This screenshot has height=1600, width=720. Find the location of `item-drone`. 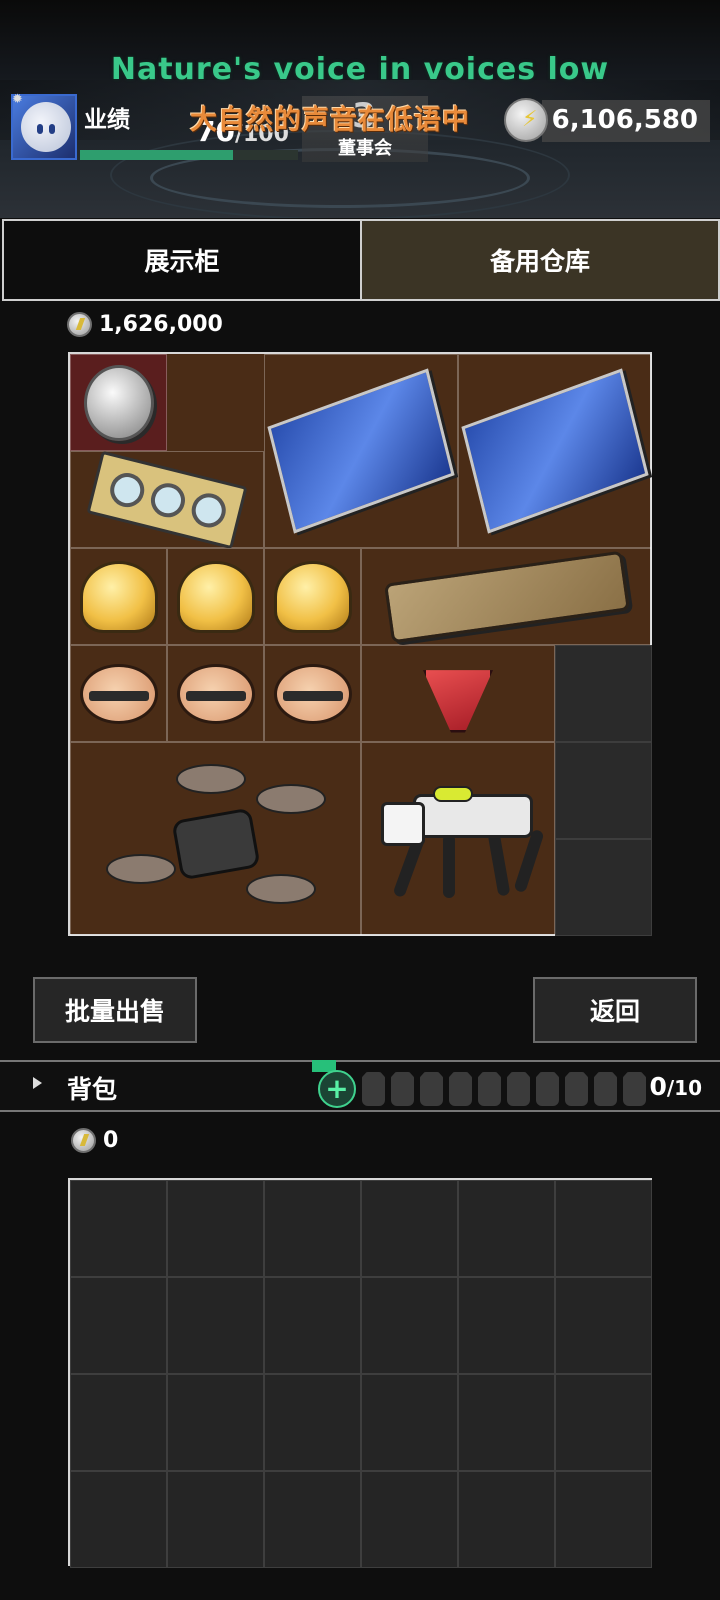

item-drone is located at coordinates (215, 839).